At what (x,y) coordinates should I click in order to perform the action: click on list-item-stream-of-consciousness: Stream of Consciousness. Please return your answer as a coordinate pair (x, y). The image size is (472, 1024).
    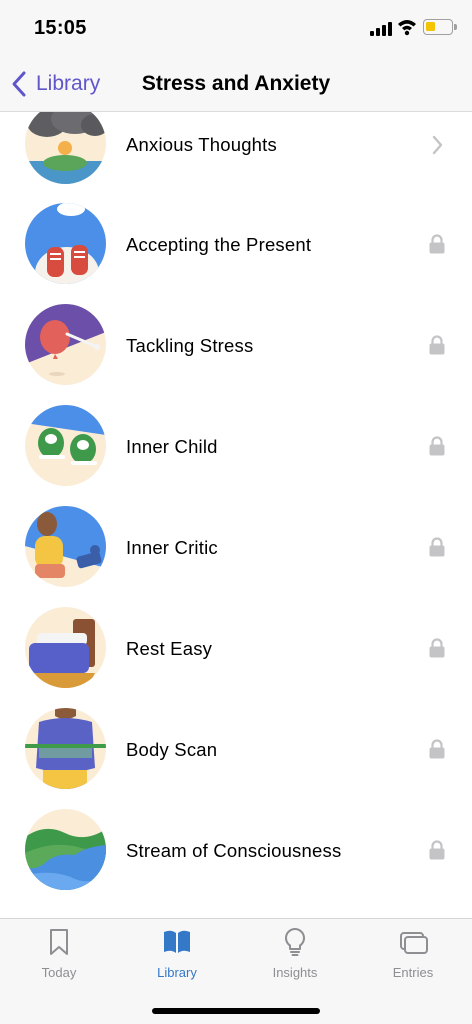
    Looking at the image, I should click on (236, 850).